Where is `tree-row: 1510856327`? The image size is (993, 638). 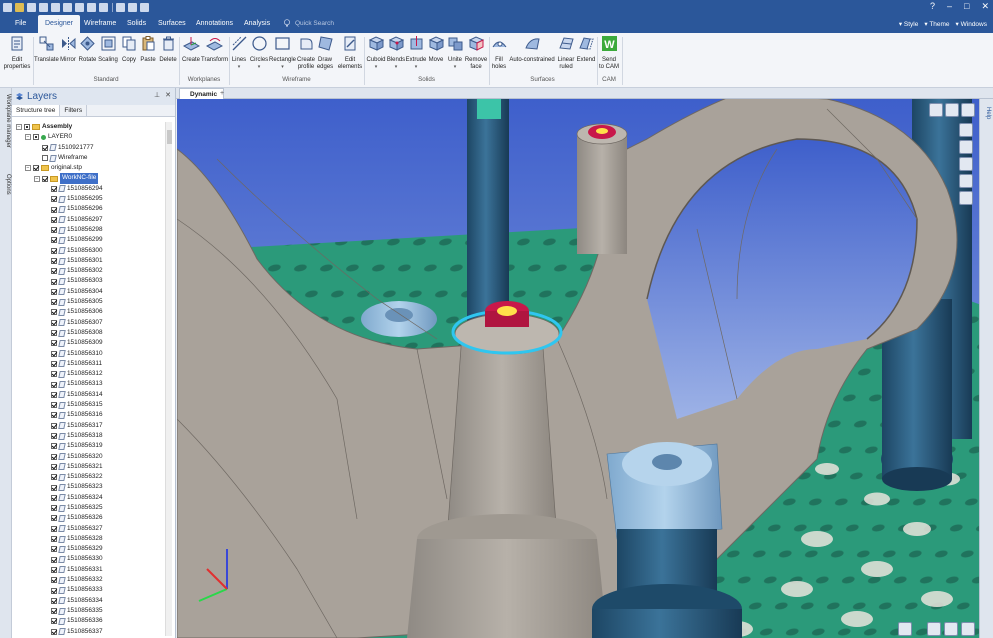
tree-row: 1510856327 is located at coordinates (88, 529).